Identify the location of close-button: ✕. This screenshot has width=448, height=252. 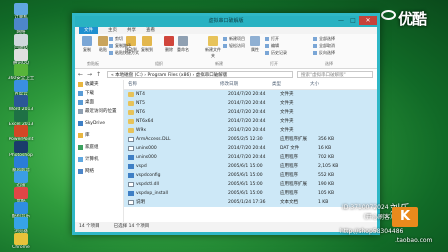
(368, 20).